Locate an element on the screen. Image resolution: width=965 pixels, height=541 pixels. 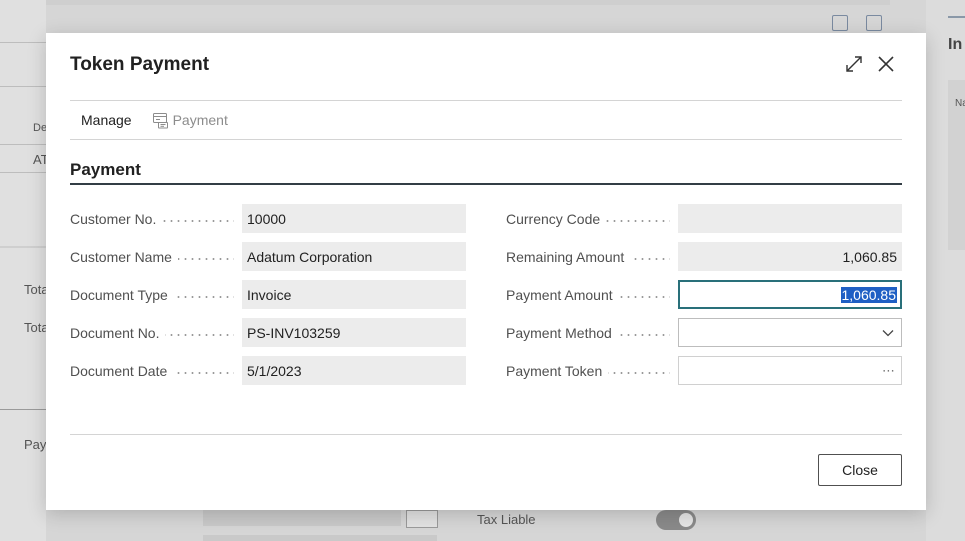
field-label: Currency Code is located at coordinates (592, 218).